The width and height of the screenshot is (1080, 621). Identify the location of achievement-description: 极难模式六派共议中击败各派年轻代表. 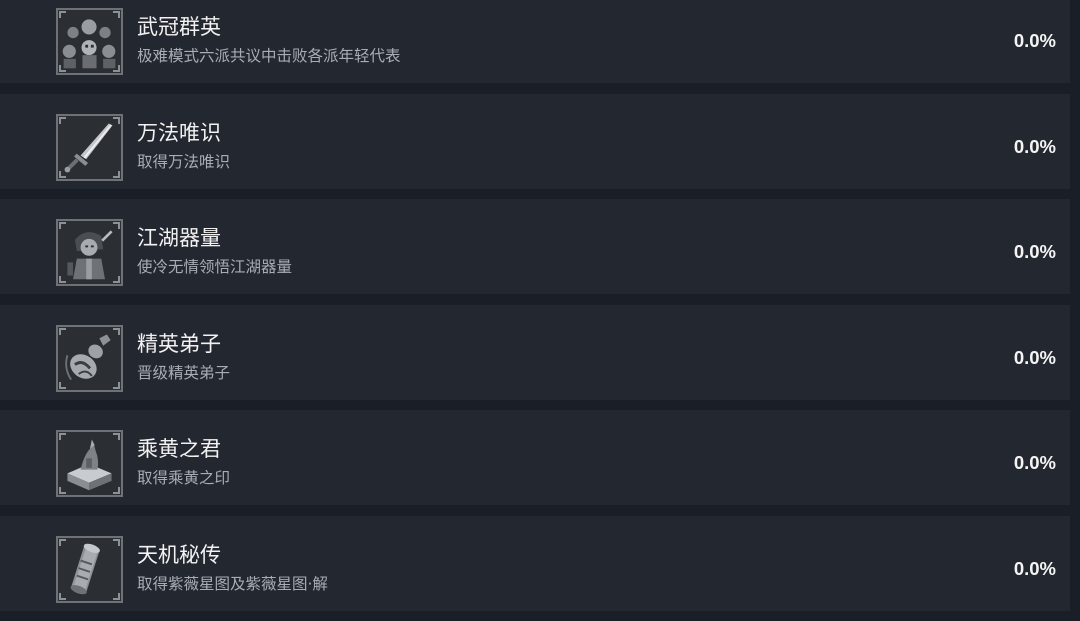
(269, 56).